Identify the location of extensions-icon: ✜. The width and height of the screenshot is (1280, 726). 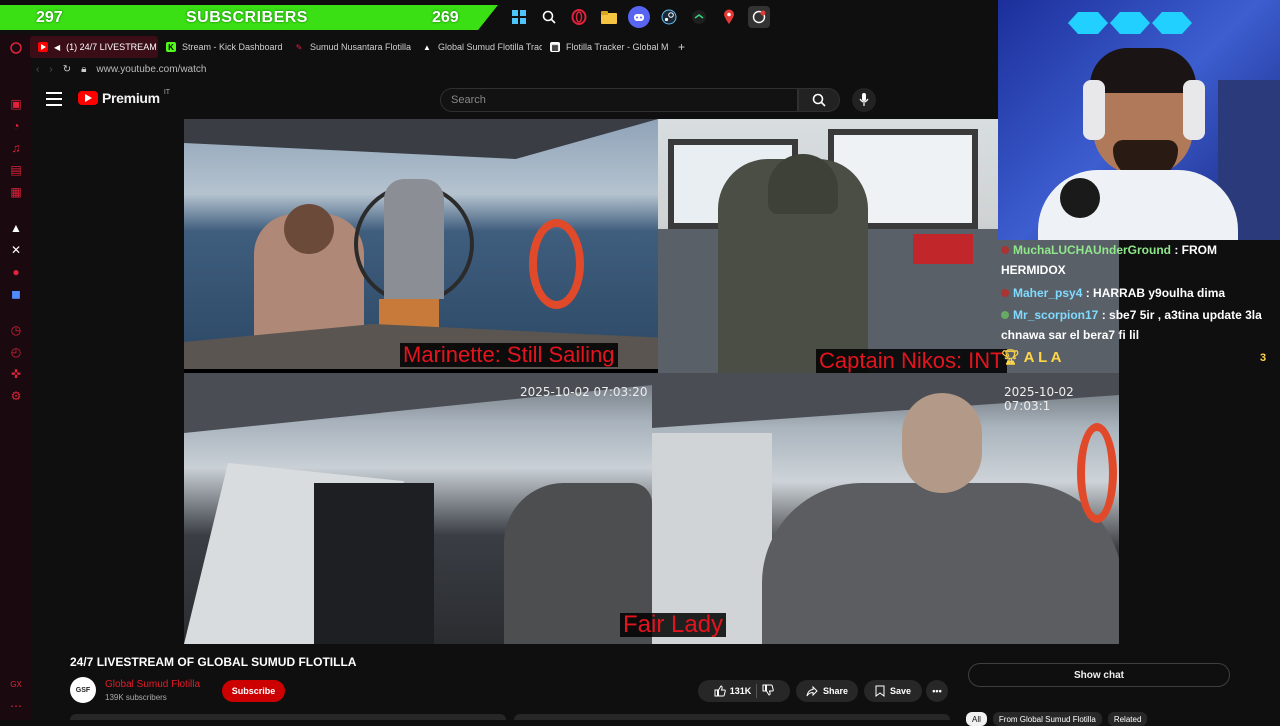
(16, 374).